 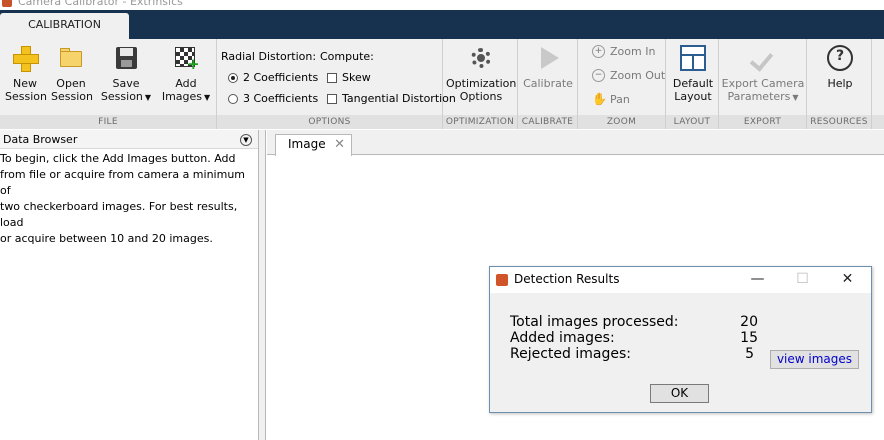 I want to click on panel-splitter, so click(x=262, y=285).